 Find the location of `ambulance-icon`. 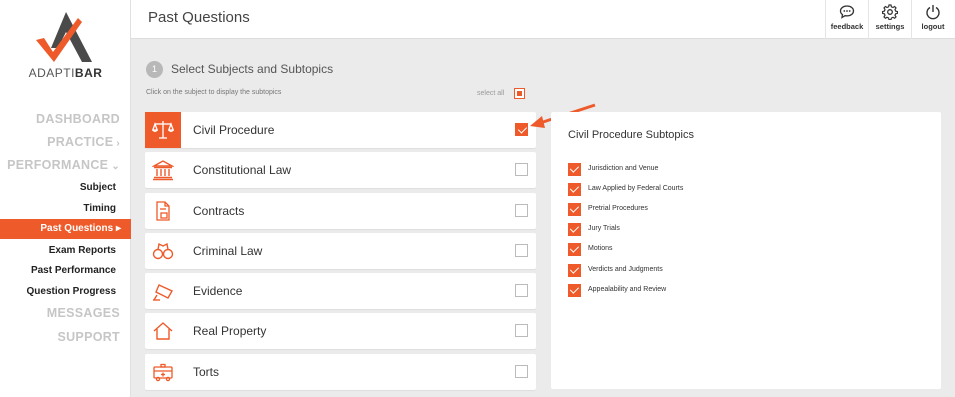

ambulance-icon is located at coordinates (163, 372).